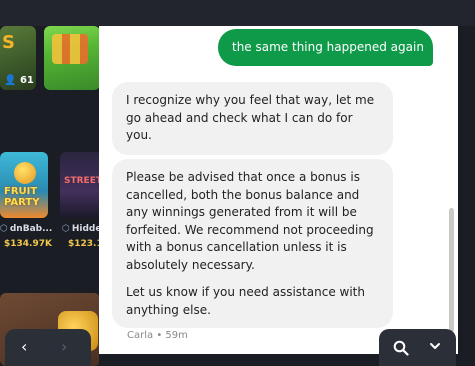 This screenshot has height=366, width=475. What do you see at coordinates (81, 229) in the screenshot?
I see `game-name: ⬡ Hidde` at bounding box center [81, 229].